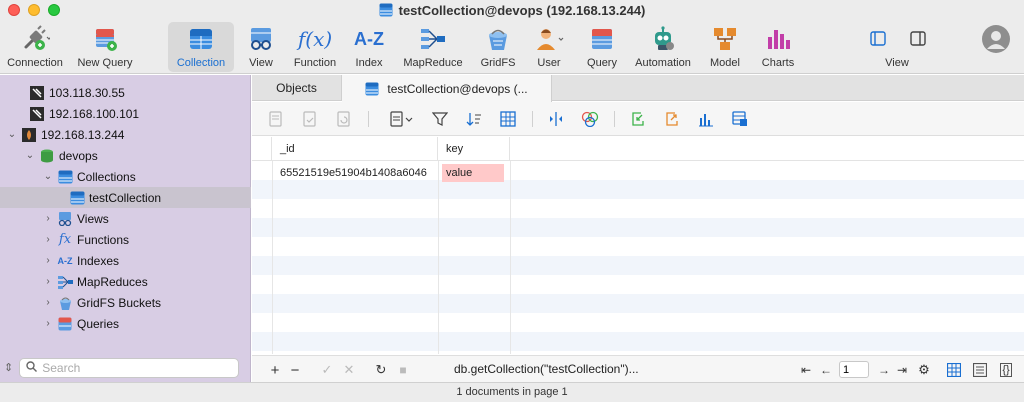  I want to click on document-action-bar, so click(638, 119).